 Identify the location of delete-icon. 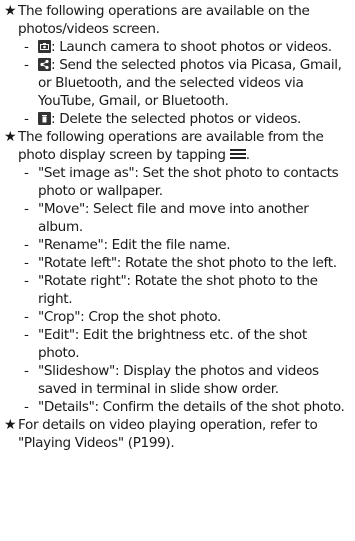
(44, 118).